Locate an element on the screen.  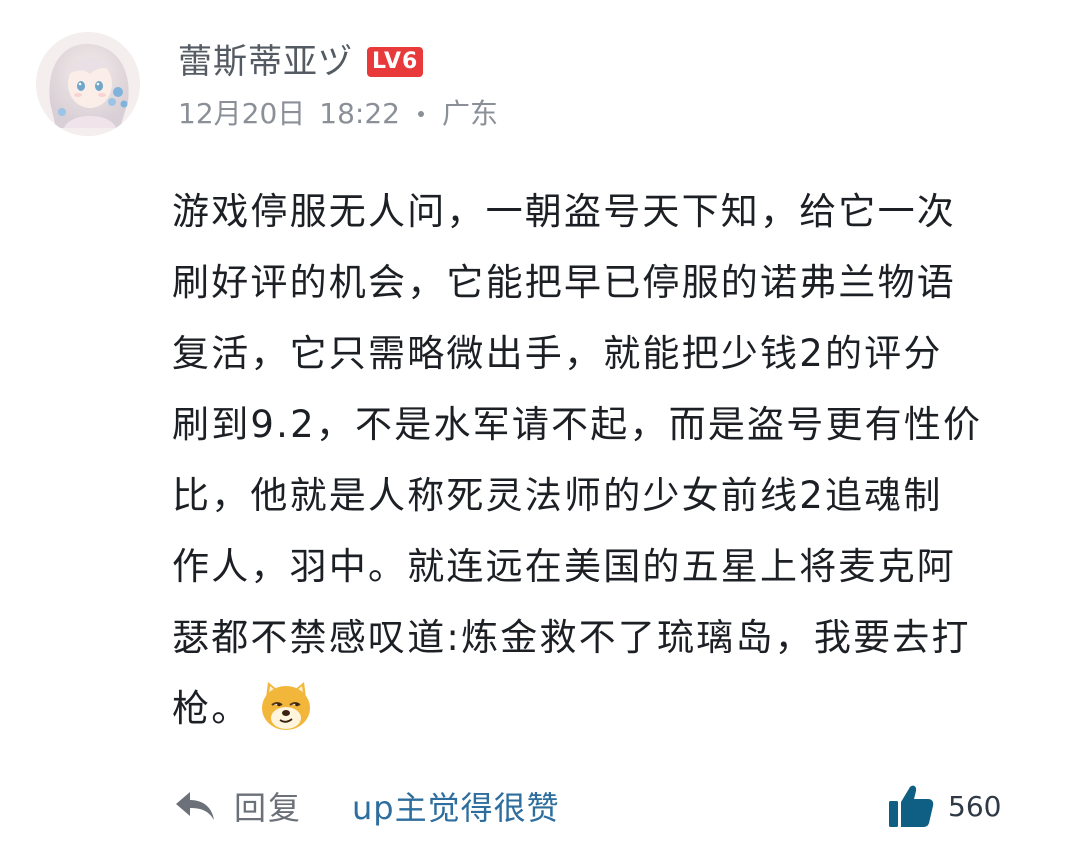
up-liked-tag: up主觉得很赞 is located at coordinates (456, 808).